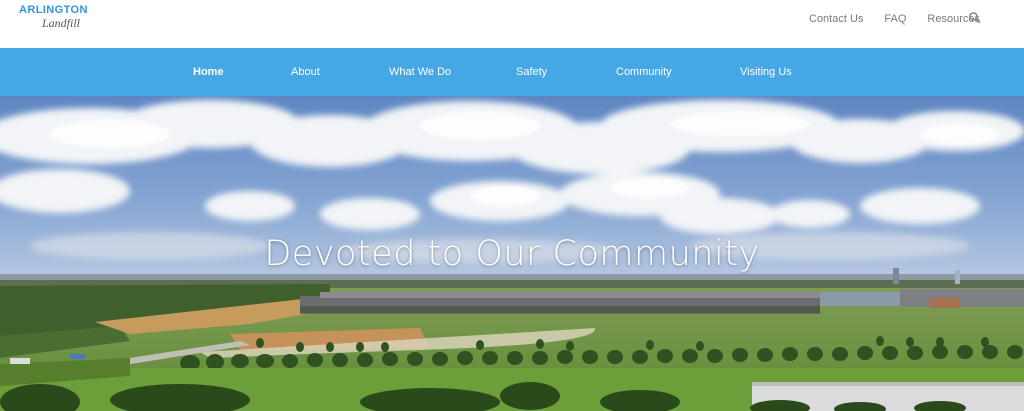  Describe the element at coordinates (305, 72) in the screenshot. I see `nav-about: About` at that location.